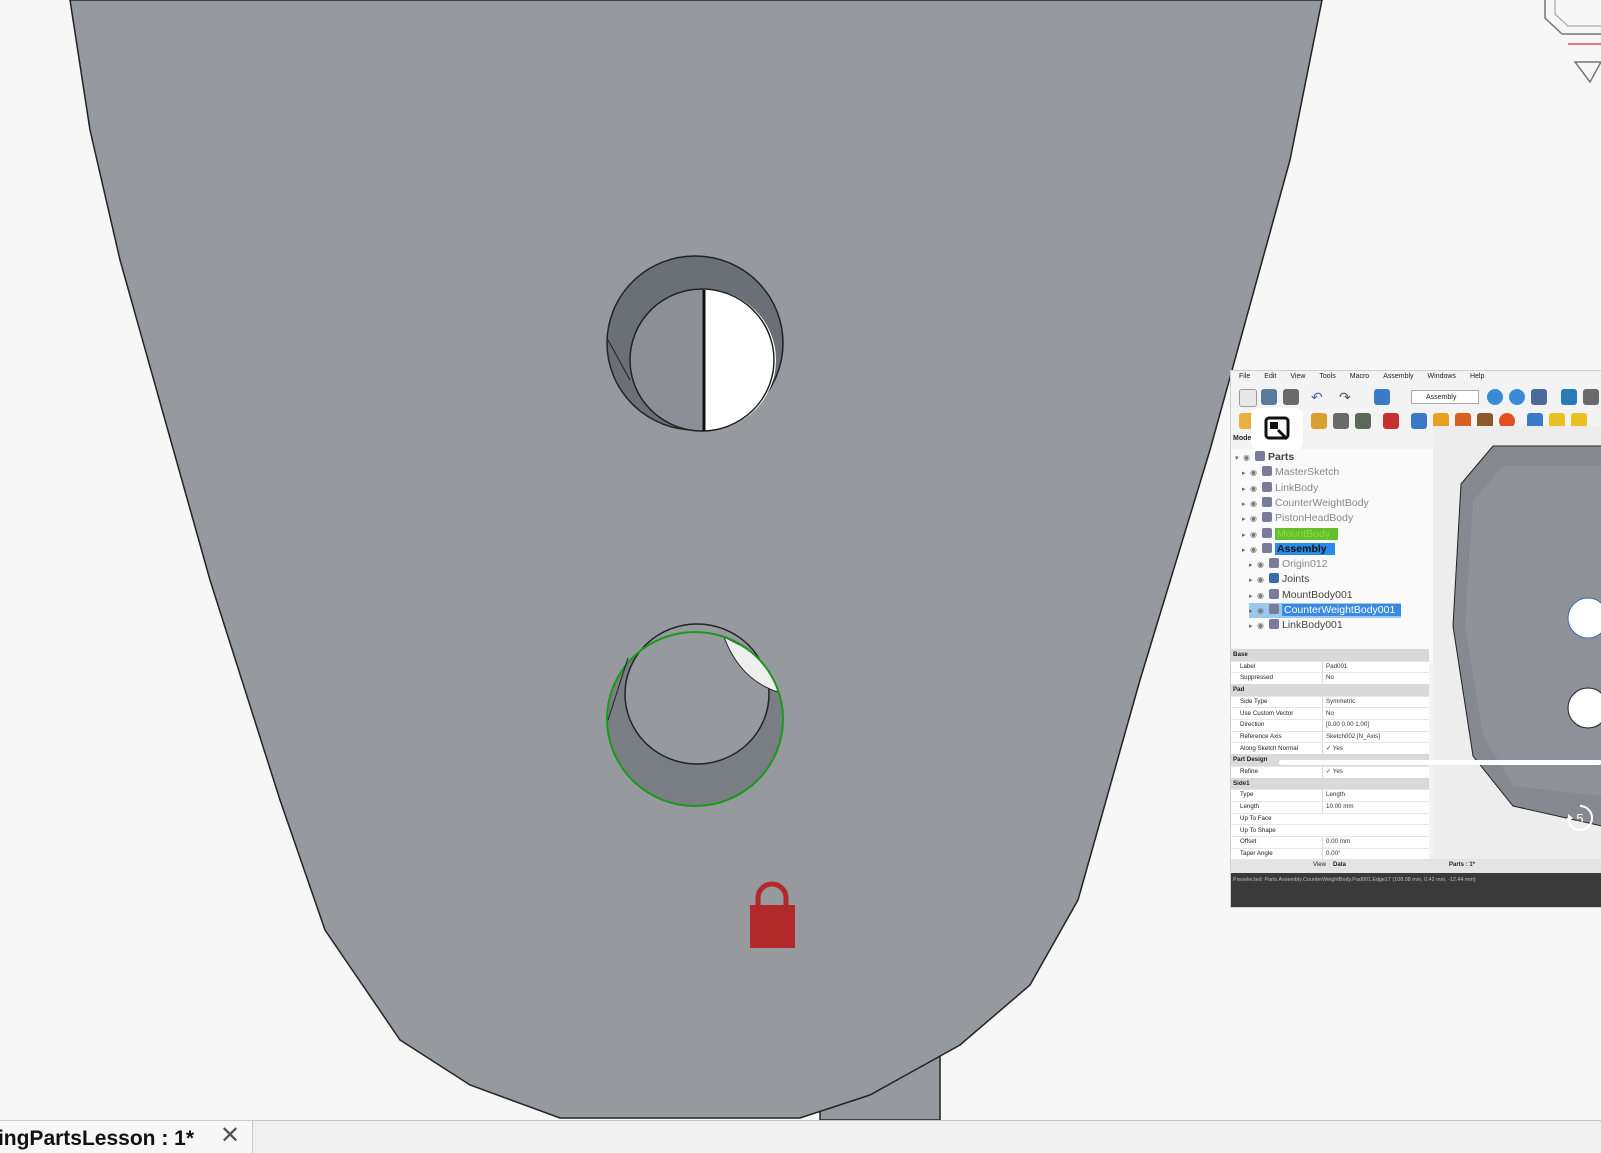 This screenshot has height=1153, width=1601. What do you see at coordinates (1572, 42) in the screenshot?
I see `navigation-cube-icon` at bounding box center [1572, 42].